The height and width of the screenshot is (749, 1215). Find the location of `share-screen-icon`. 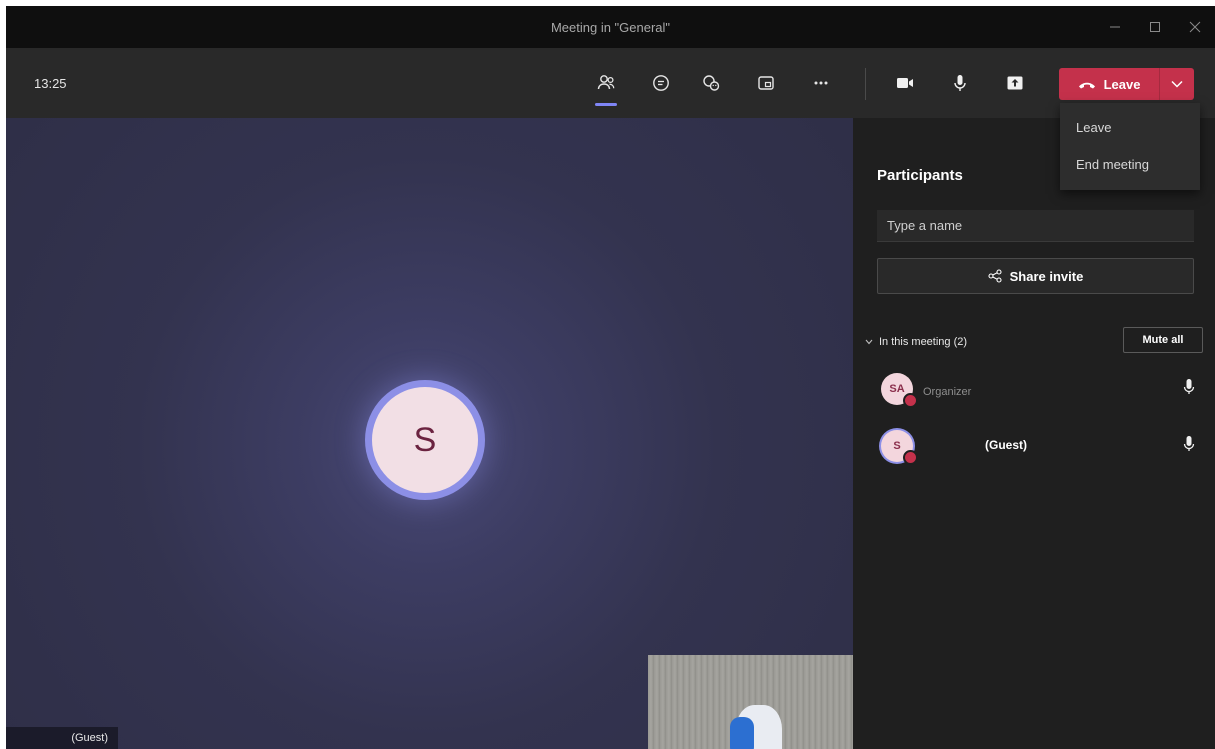

share-screen-icon is located at coordinates (1015, 83).